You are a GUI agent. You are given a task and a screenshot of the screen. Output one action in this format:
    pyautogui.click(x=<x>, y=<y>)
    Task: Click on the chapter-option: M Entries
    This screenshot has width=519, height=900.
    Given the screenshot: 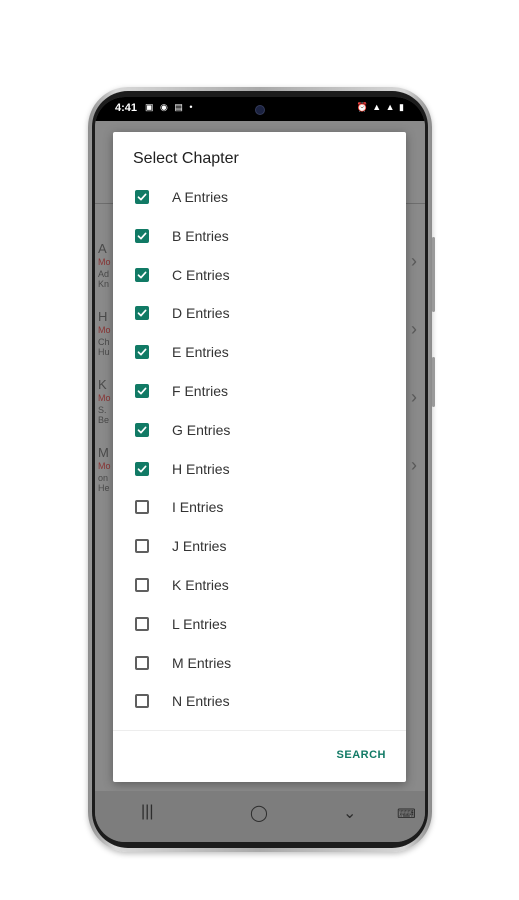 What is the action you would take?
    pyautogui.click(x=259, y=665)
    